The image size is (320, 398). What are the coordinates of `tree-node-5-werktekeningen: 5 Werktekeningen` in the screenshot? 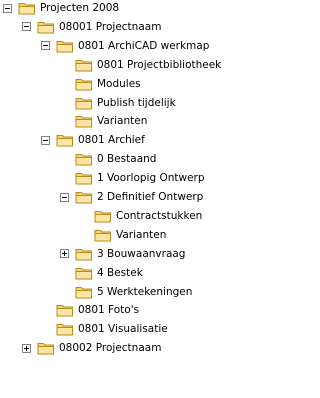 It's located at (126, 292).